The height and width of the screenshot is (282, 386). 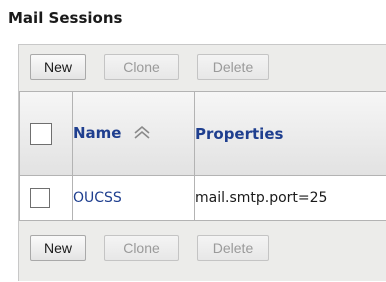 I want to click on section-title: Mail Sessions, so click(x=65, y=18).